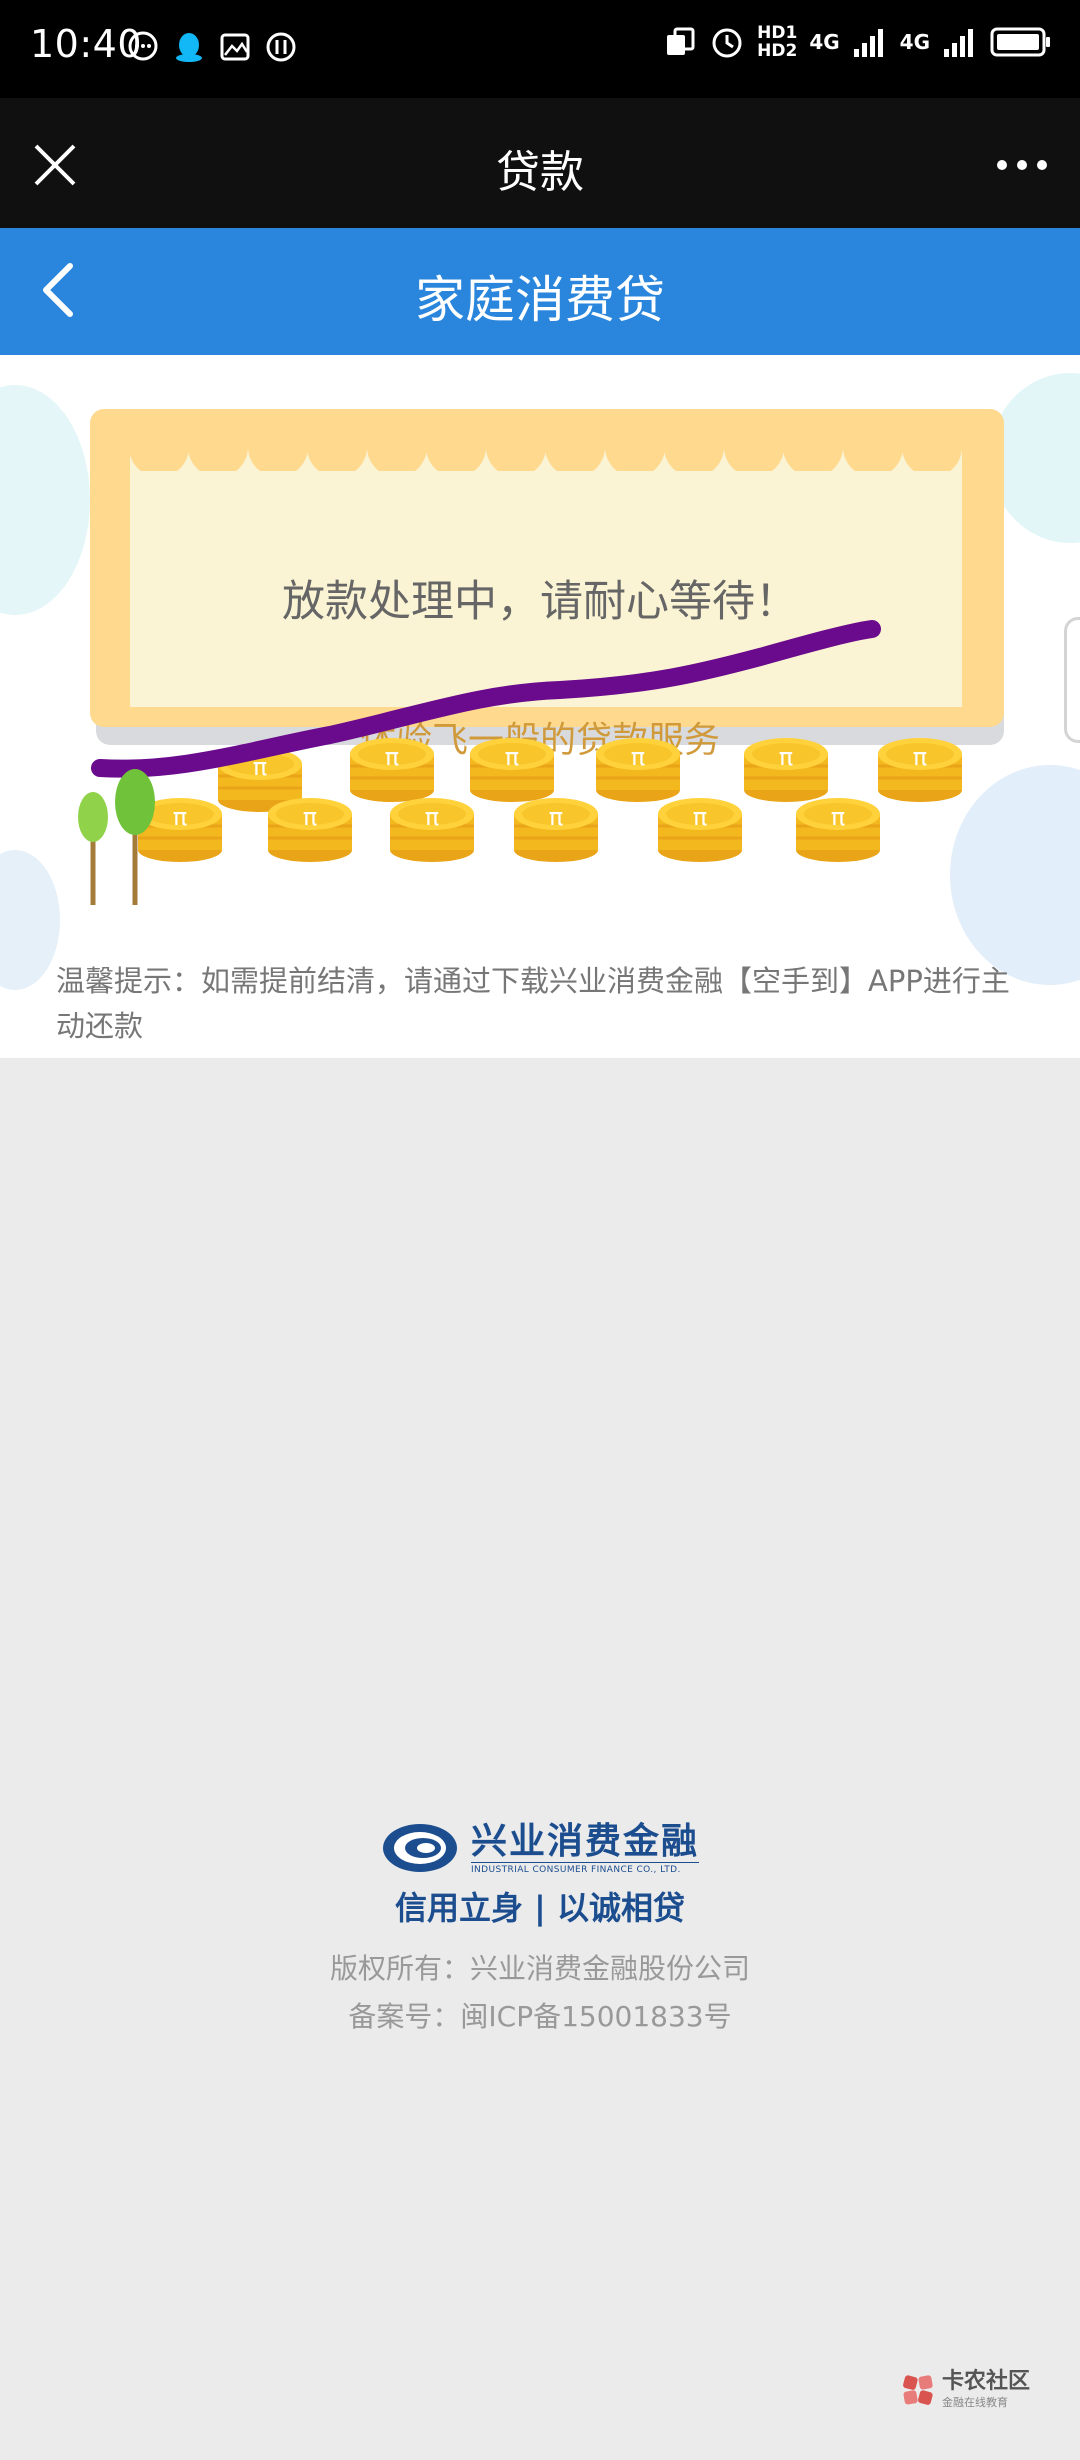  Describe the element at coordinates (539, 1968) in the screenshot. I see `copyright-text: 版权所有：兴业消费金融股份公司` at that location.